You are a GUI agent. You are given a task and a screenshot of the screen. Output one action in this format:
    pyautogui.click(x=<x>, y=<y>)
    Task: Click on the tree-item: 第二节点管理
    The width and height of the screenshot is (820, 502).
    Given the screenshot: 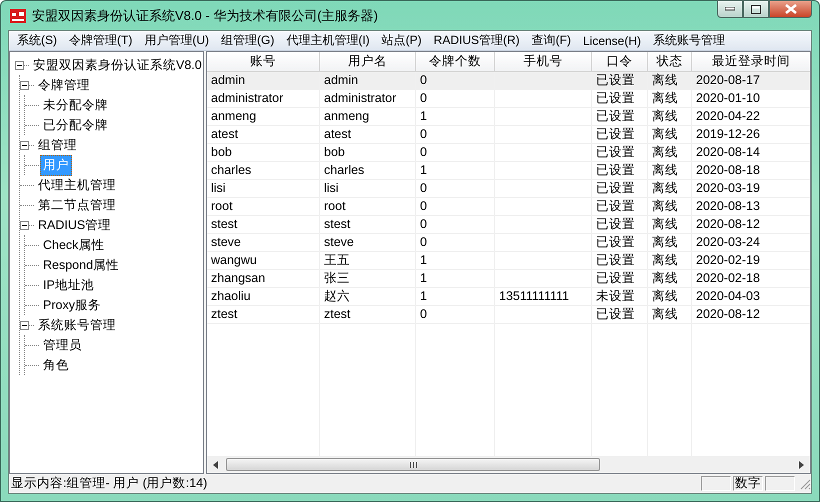 What is the action you would take?
    pyautogui.click(x=77, y=205)
    